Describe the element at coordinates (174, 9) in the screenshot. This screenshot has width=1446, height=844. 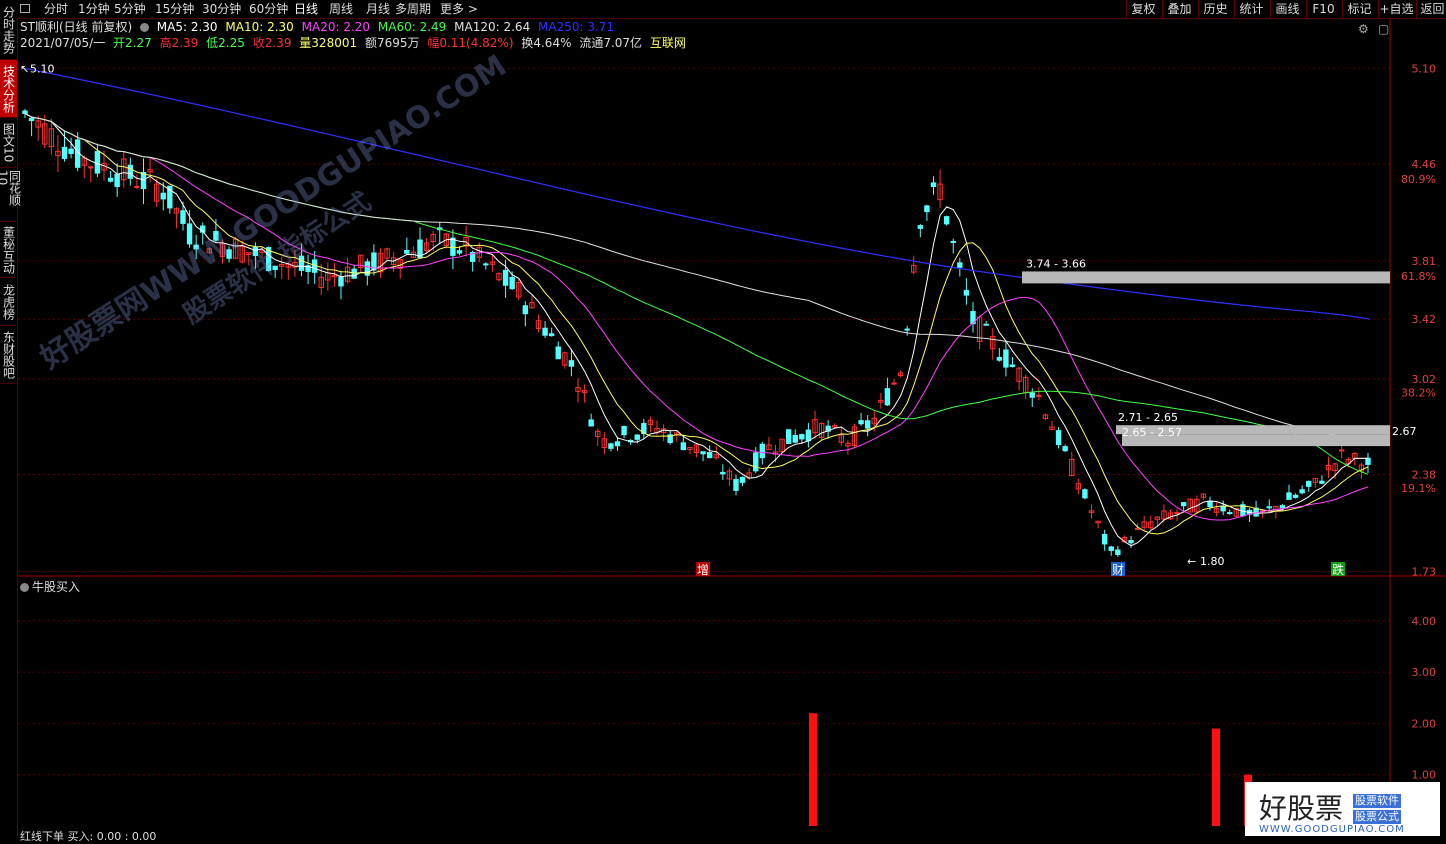
I see `period-tab-3: 15分钟` at that location.